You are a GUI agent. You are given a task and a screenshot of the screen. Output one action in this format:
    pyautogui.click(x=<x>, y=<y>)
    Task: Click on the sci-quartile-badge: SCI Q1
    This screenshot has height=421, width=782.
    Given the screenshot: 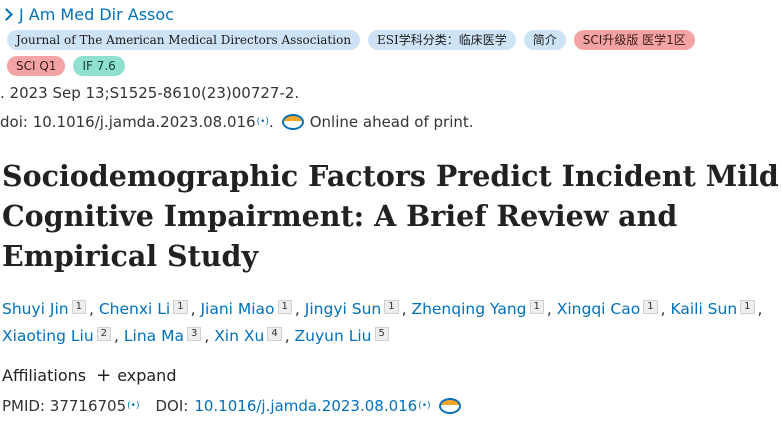 What is the action you would take?
    pyautogui.click(x=36, y=66)
    